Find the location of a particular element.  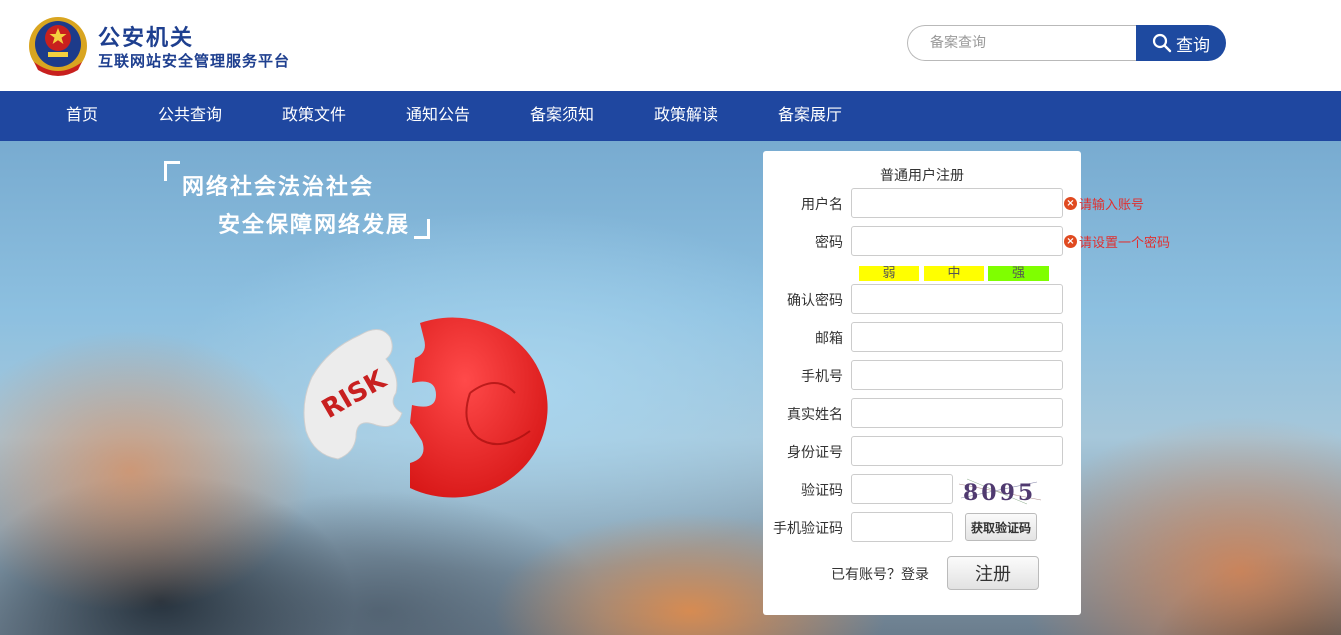

username-error-text: 请输入账号 is located at coordinates (1112, 205).